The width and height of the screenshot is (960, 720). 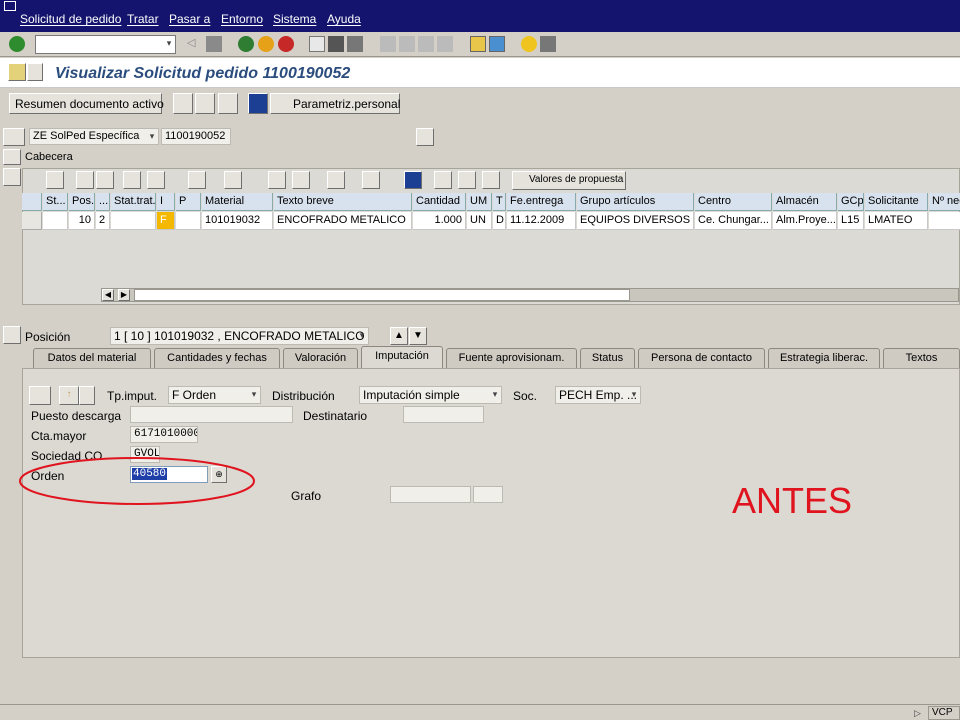 What do you see at coordinates (69, 395) in the screenshot?
I see `sort-icon: ↑` at bounding box center [69, 395].